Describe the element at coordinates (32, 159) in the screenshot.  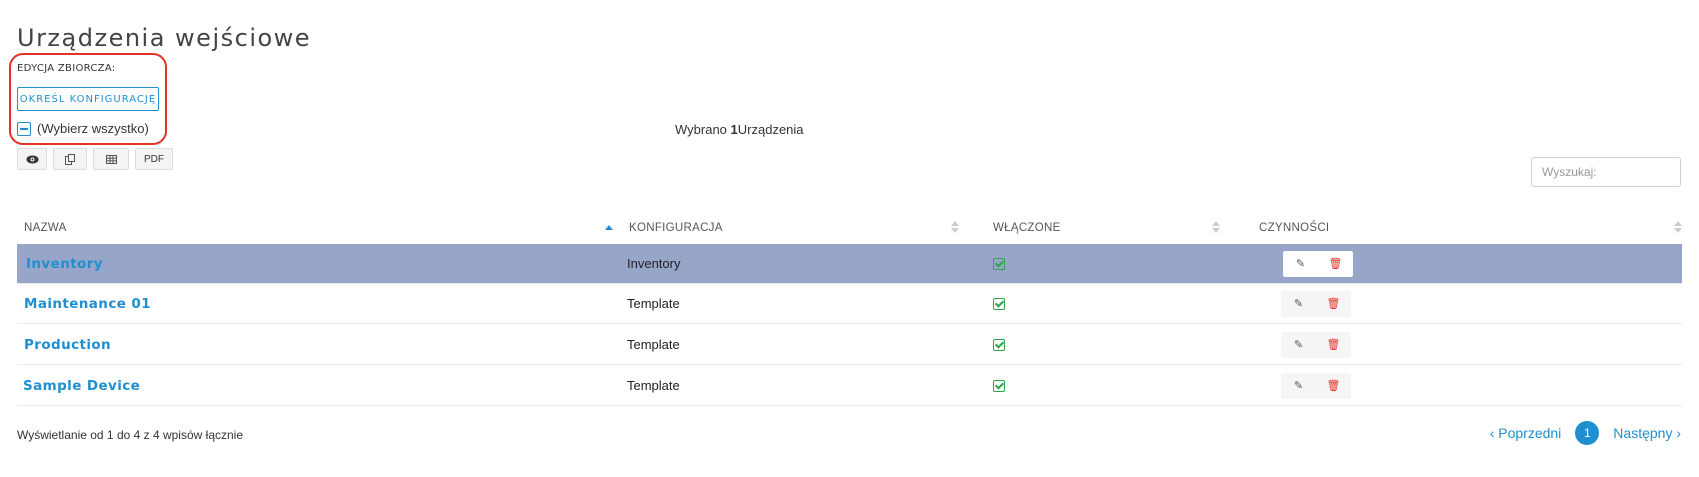
I see `eye-icon` at that location.